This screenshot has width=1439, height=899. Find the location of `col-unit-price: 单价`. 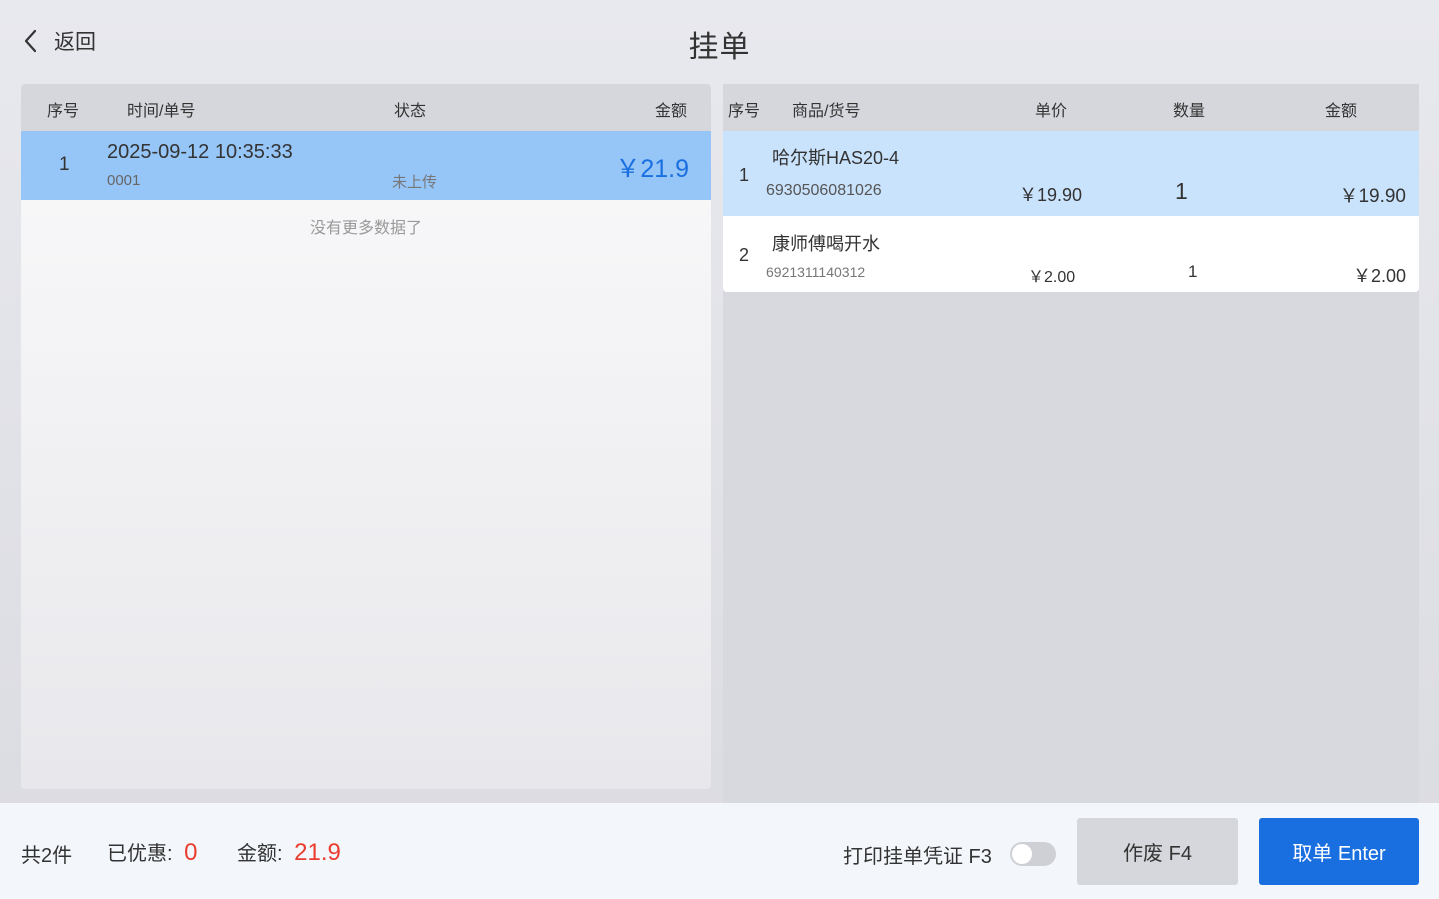

col-unit-price: 单价 is located at coordinates (1051, 111).